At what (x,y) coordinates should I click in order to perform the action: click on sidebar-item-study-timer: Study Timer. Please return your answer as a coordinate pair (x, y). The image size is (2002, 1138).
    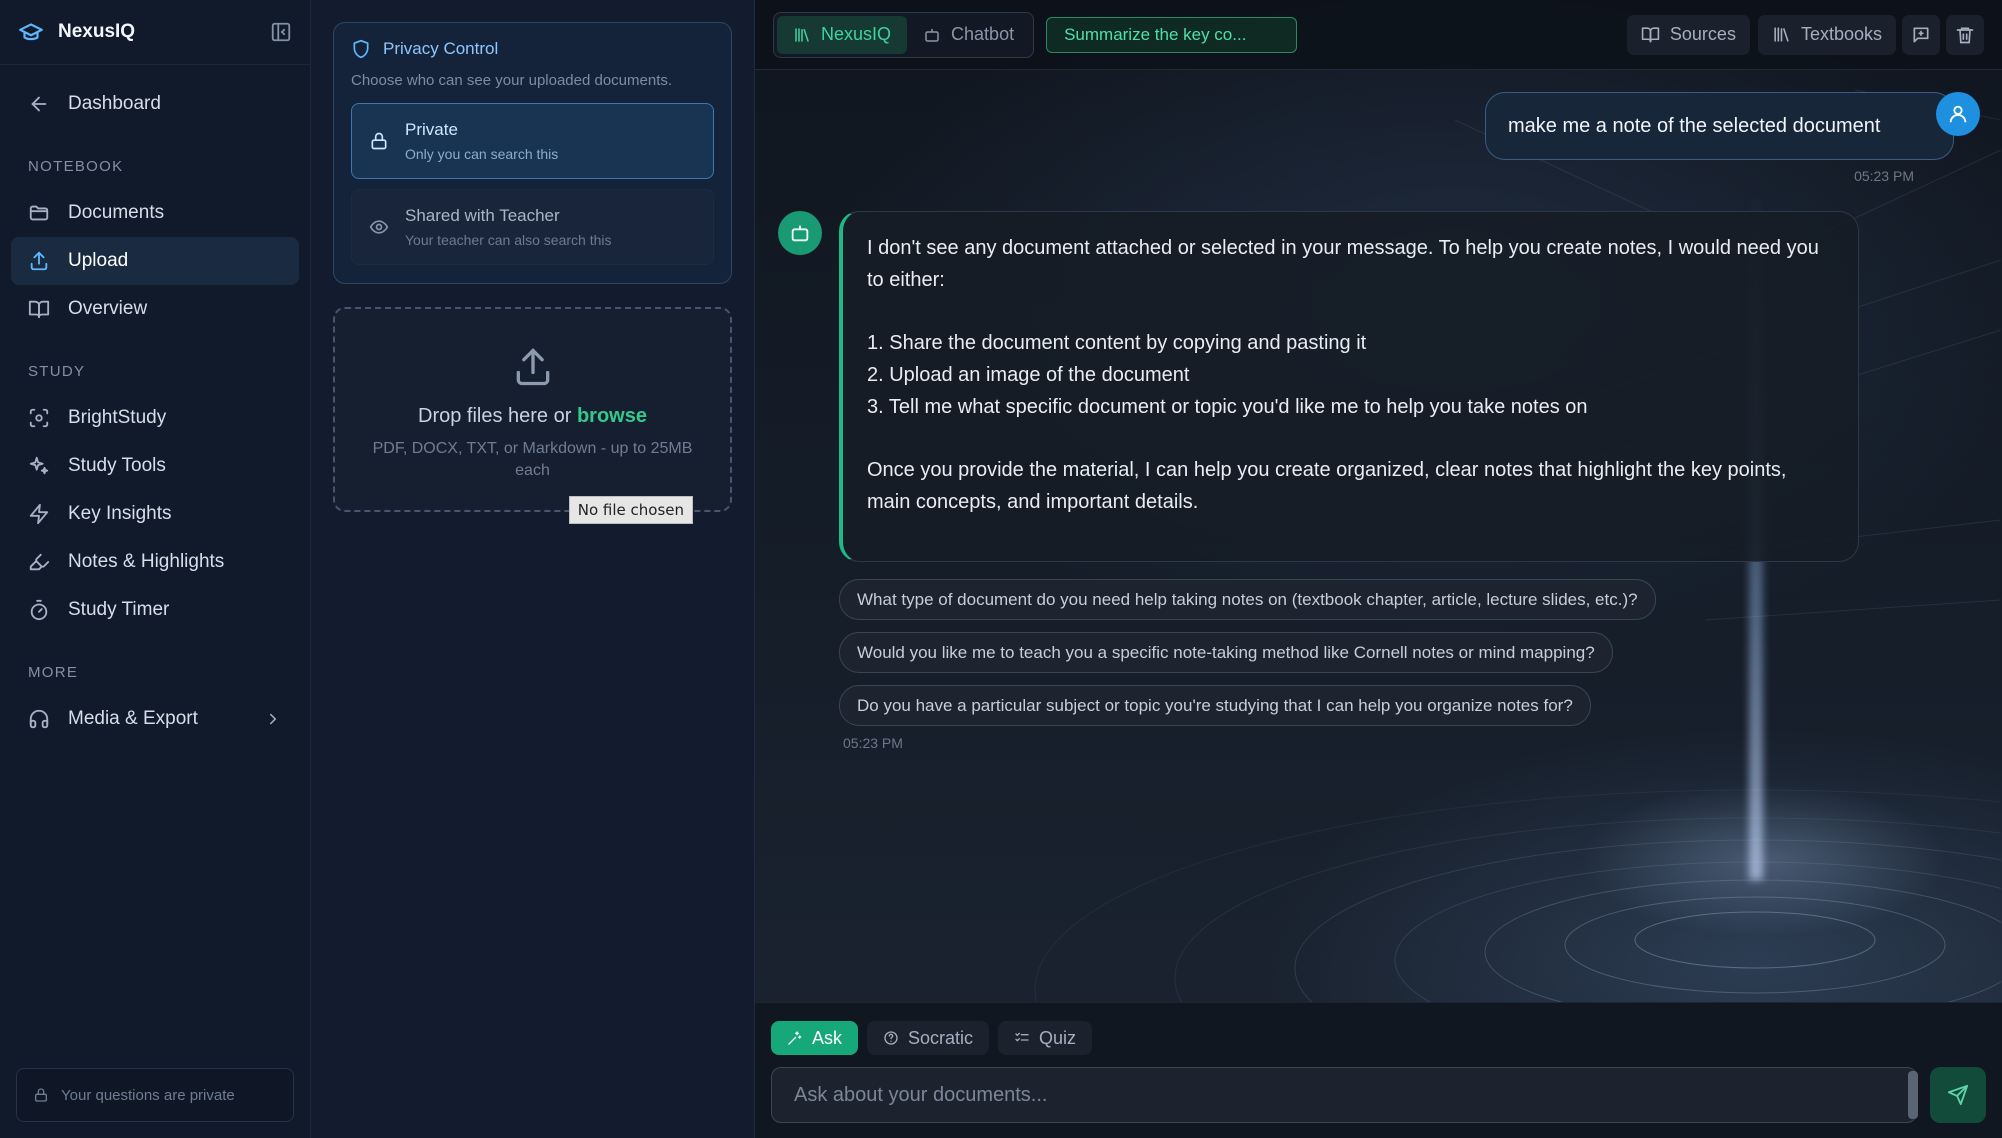
    Looking at the image, I should click on (155, 610).